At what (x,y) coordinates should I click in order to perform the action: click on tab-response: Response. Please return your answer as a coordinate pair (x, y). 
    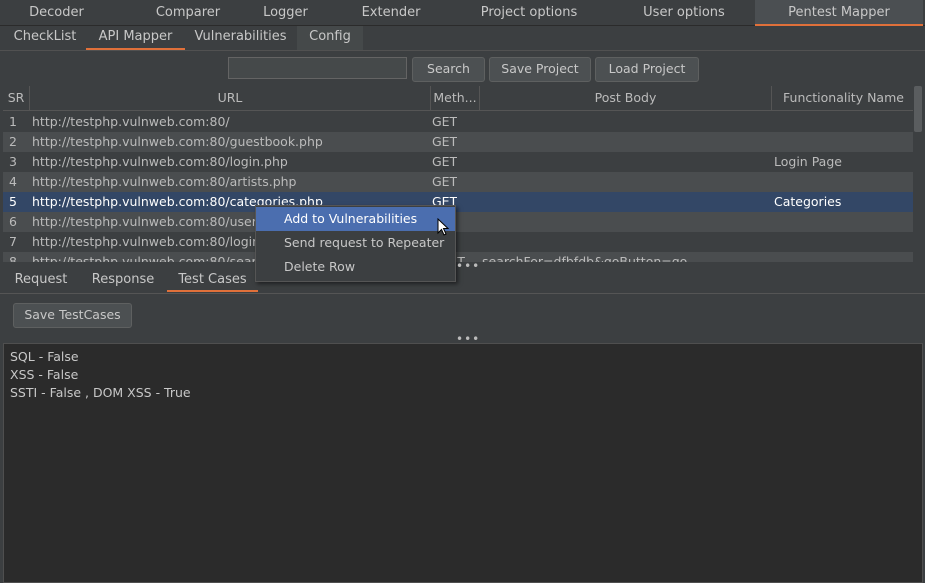
    Looking at the image, I should click on (123, 280).